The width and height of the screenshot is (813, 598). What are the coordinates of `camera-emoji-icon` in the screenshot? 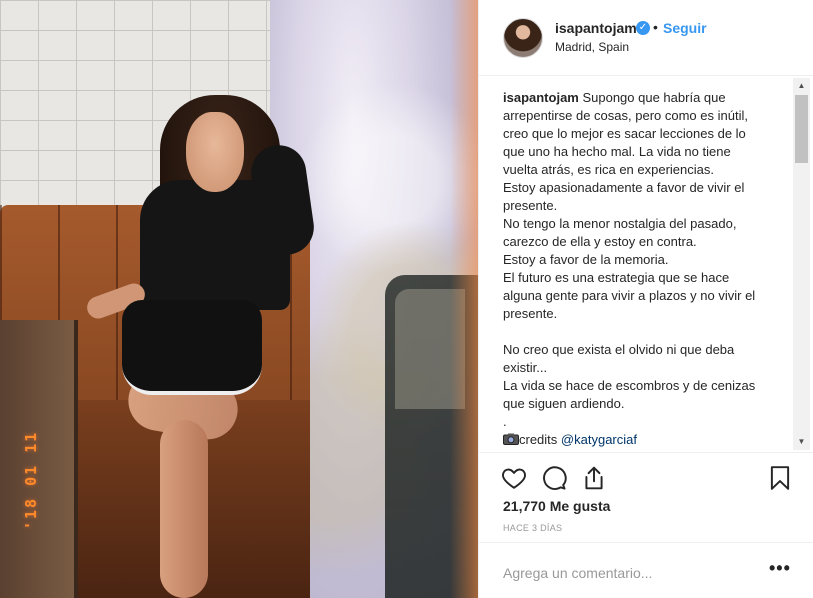 It's located at (511, 439).